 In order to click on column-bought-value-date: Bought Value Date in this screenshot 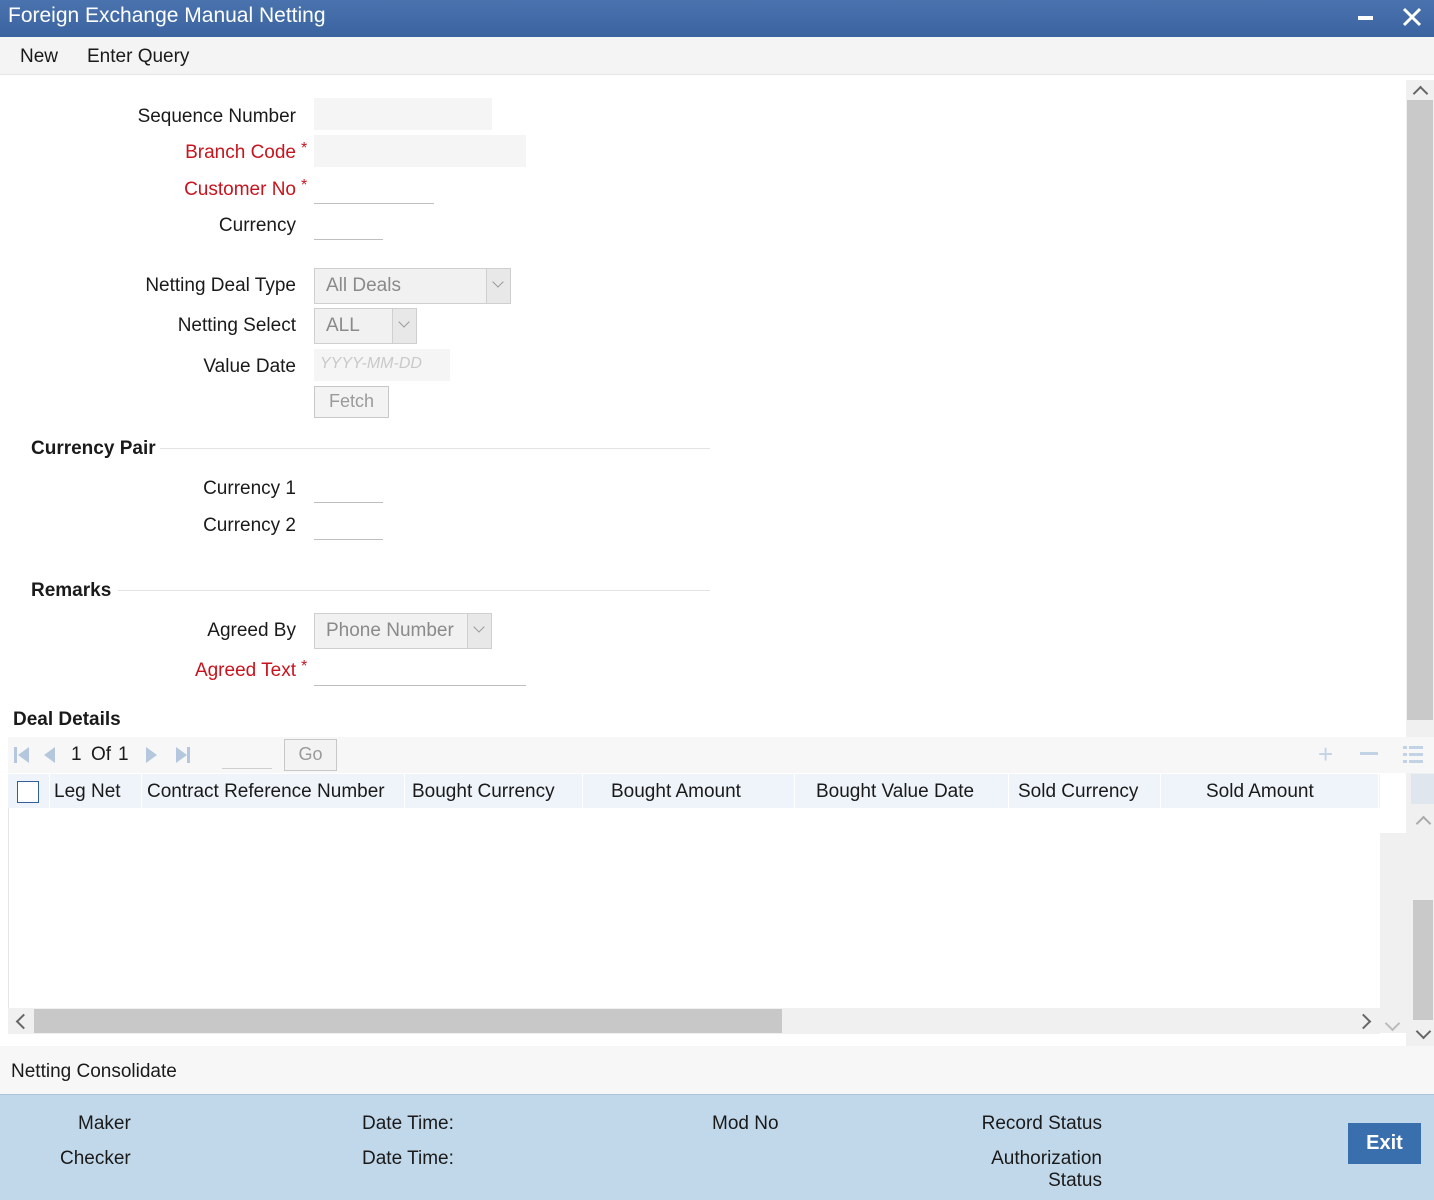, I will do `click(895, 792)`.